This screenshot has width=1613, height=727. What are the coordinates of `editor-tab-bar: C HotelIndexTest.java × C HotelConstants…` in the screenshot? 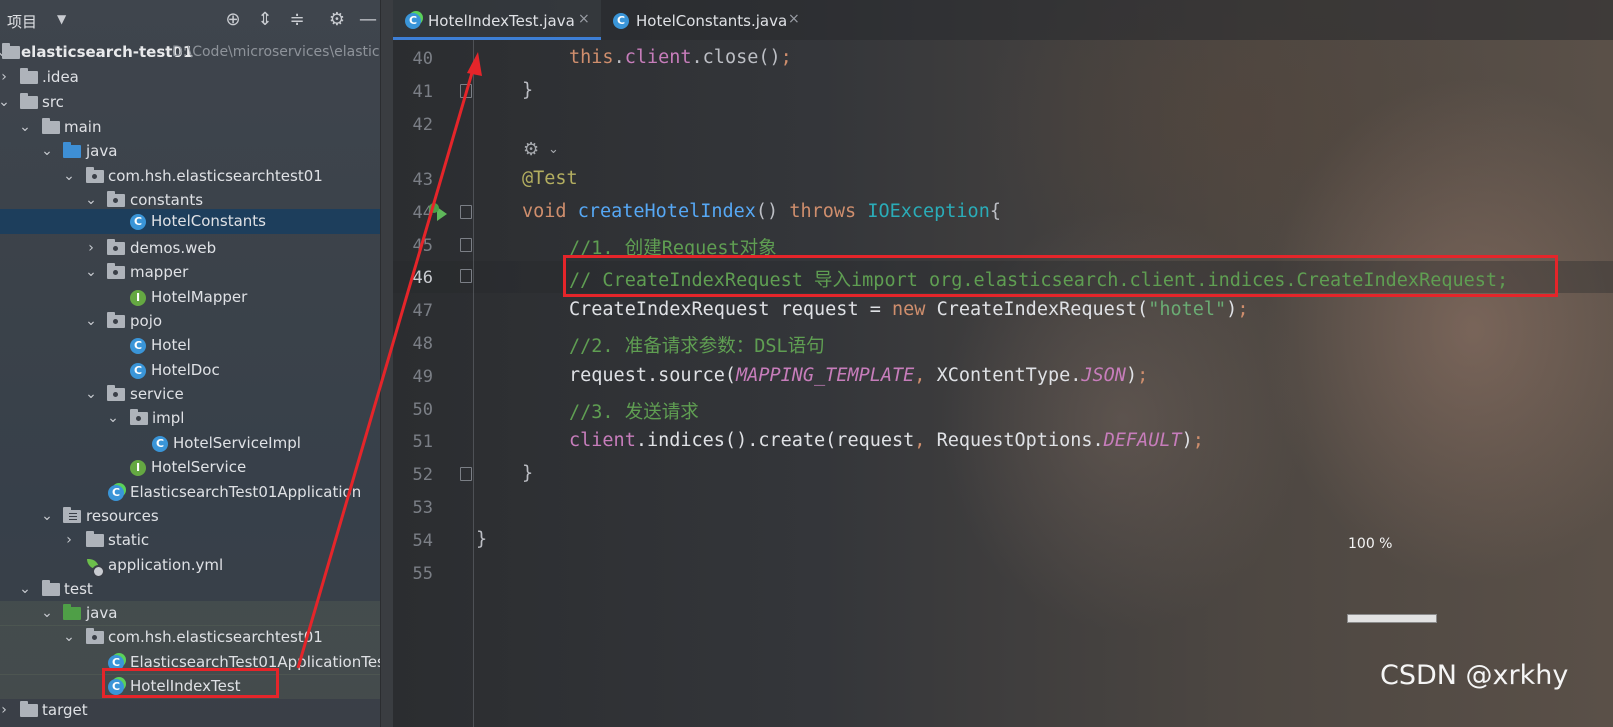 It's located at (1003, 20).